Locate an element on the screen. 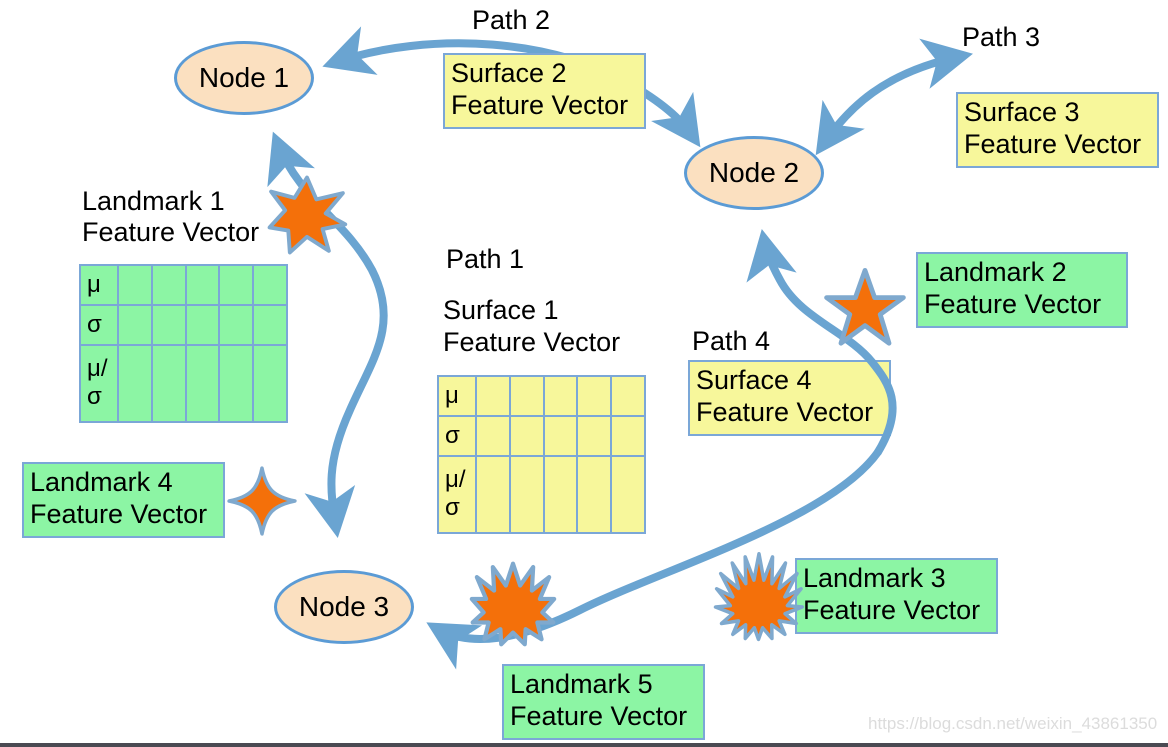 This screenshot has width=1168, height=747. node-2-label: Node 2 is located at coordinates (754, 172).